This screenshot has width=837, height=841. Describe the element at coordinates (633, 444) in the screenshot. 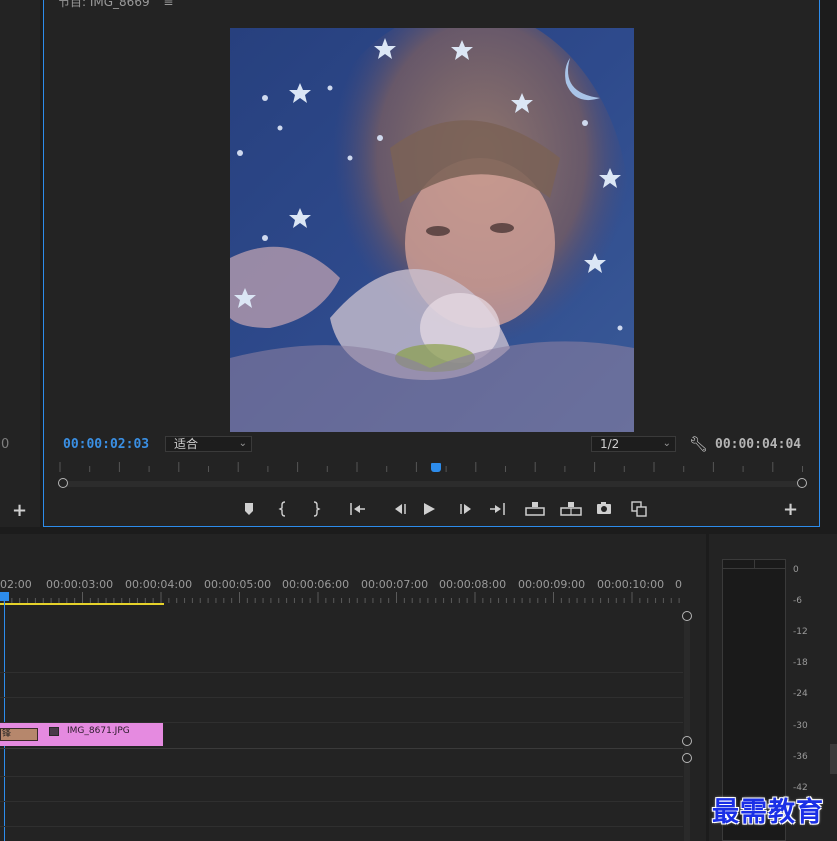

I see `resolution-select: 1/2 ⌄` at that location.